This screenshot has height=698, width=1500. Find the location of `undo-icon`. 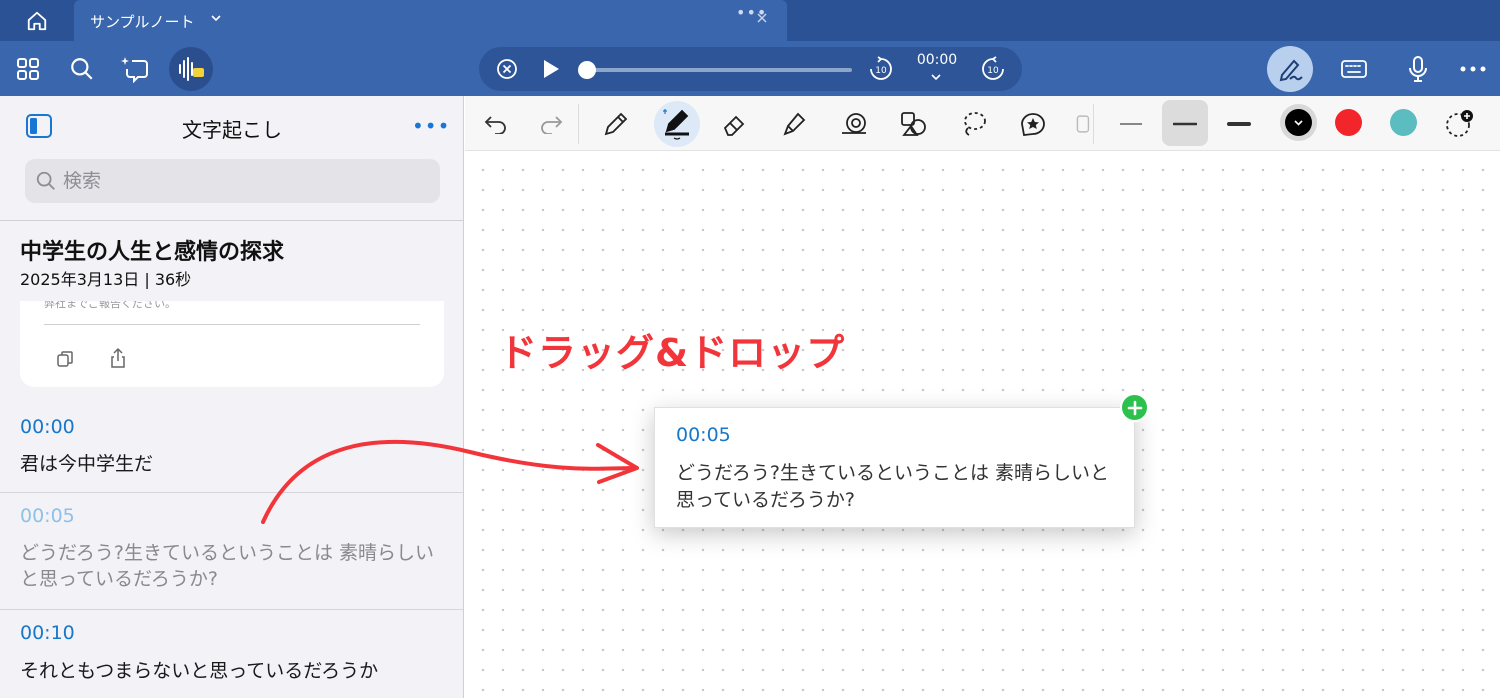

undo-icon is located at coordinates (495, 125).